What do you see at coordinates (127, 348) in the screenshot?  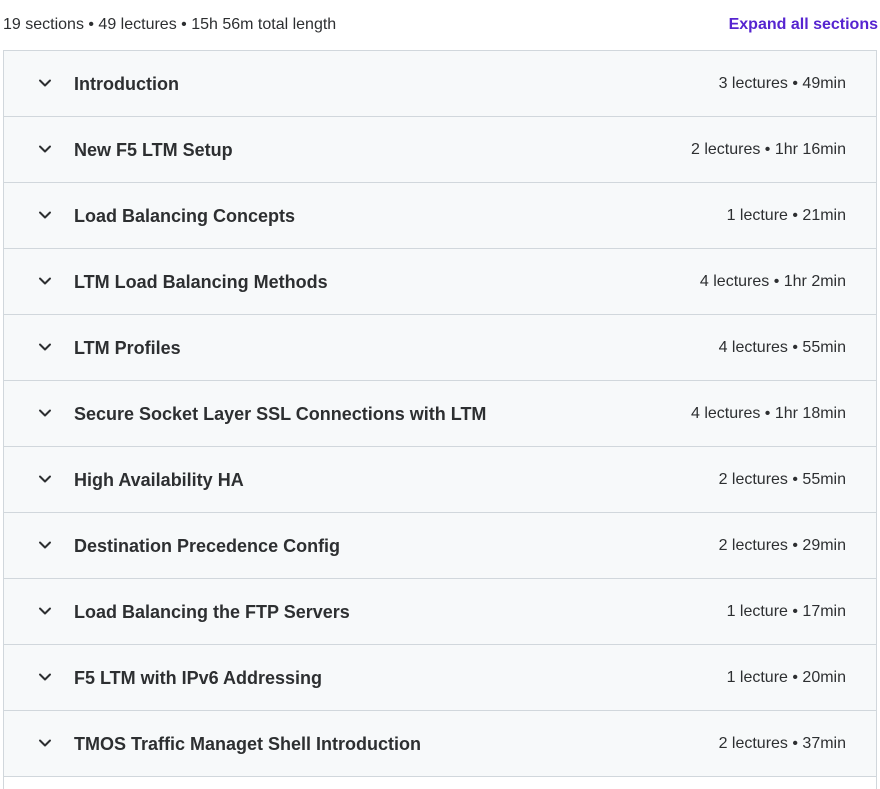 I see `section-title: LTM Profiles` at bounding box center [127, 348].